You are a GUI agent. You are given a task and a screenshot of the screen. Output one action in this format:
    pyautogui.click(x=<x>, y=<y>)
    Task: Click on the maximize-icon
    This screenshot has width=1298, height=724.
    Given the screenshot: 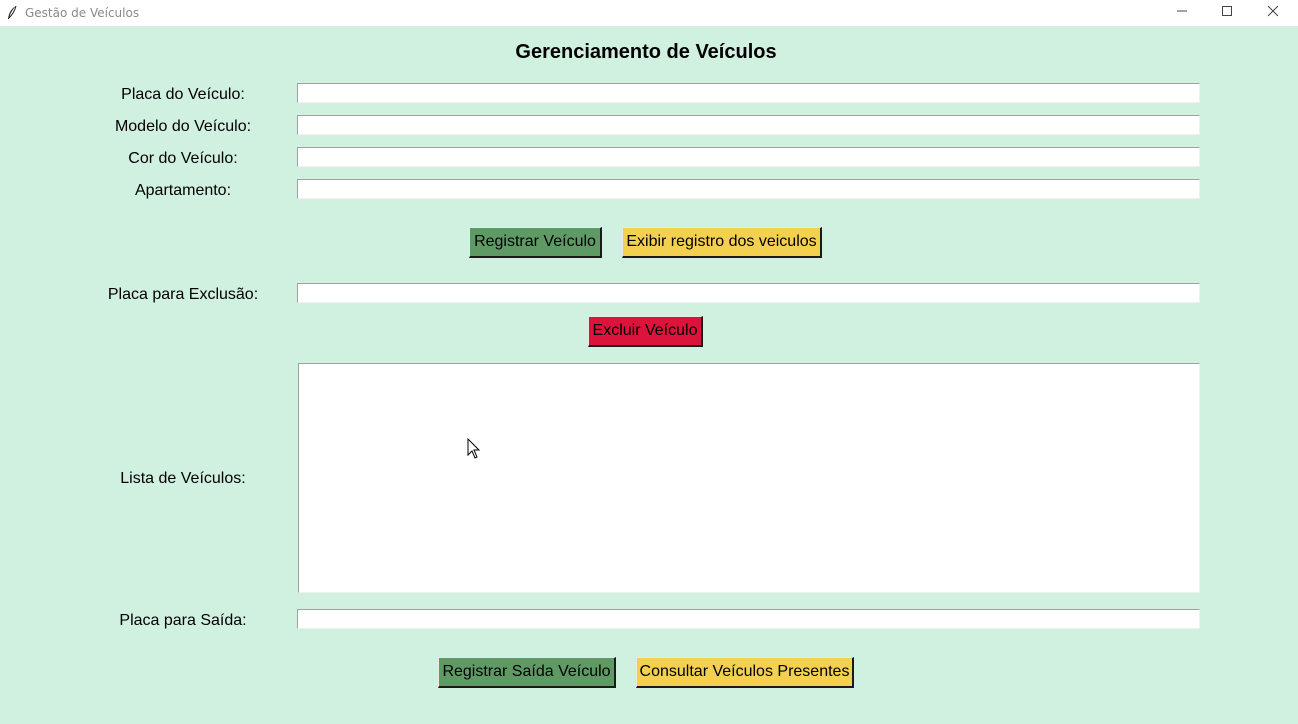 What is the action you would take?
    pyautogui.click(x=1227, y=13)
    